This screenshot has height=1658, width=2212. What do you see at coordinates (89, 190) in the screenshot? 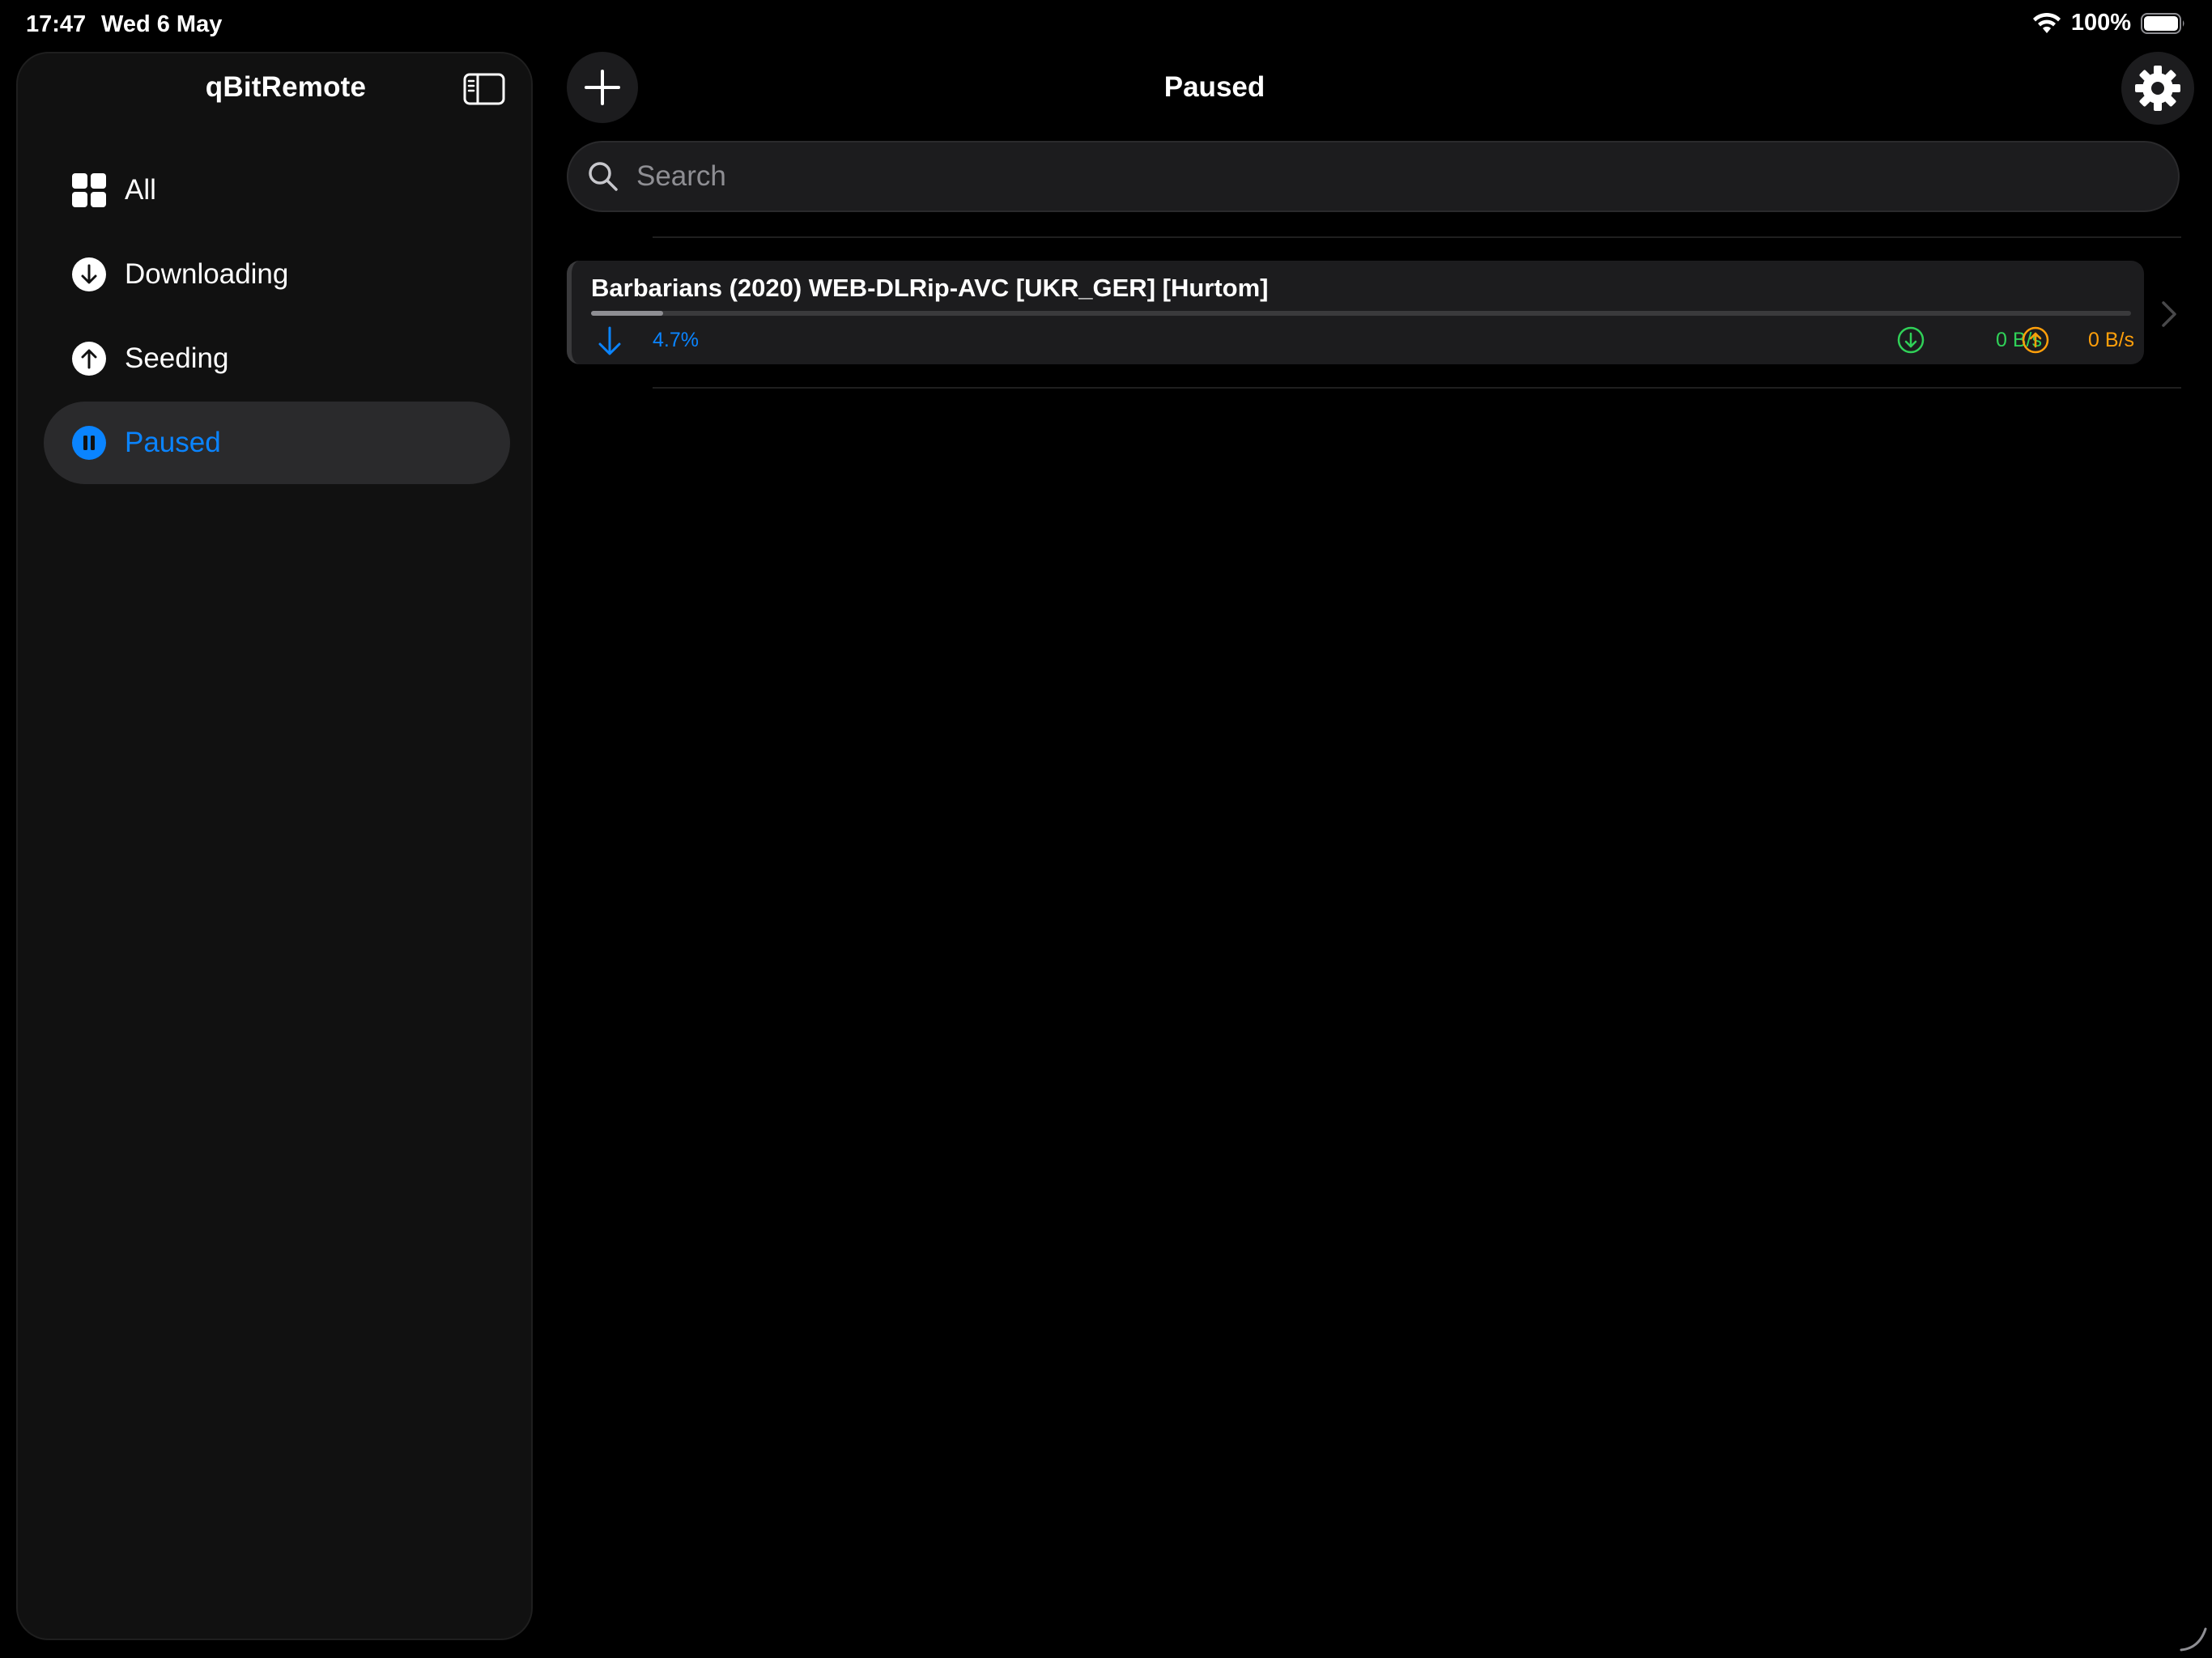
I see `grid-icon` at bounding box center [89, 190].